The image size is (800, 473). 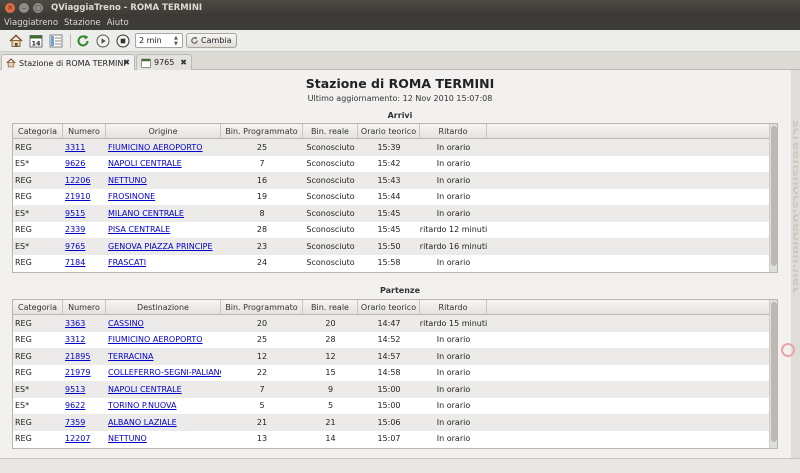 I want to click on close-window-button: ✕, so click(x=10, y=8).